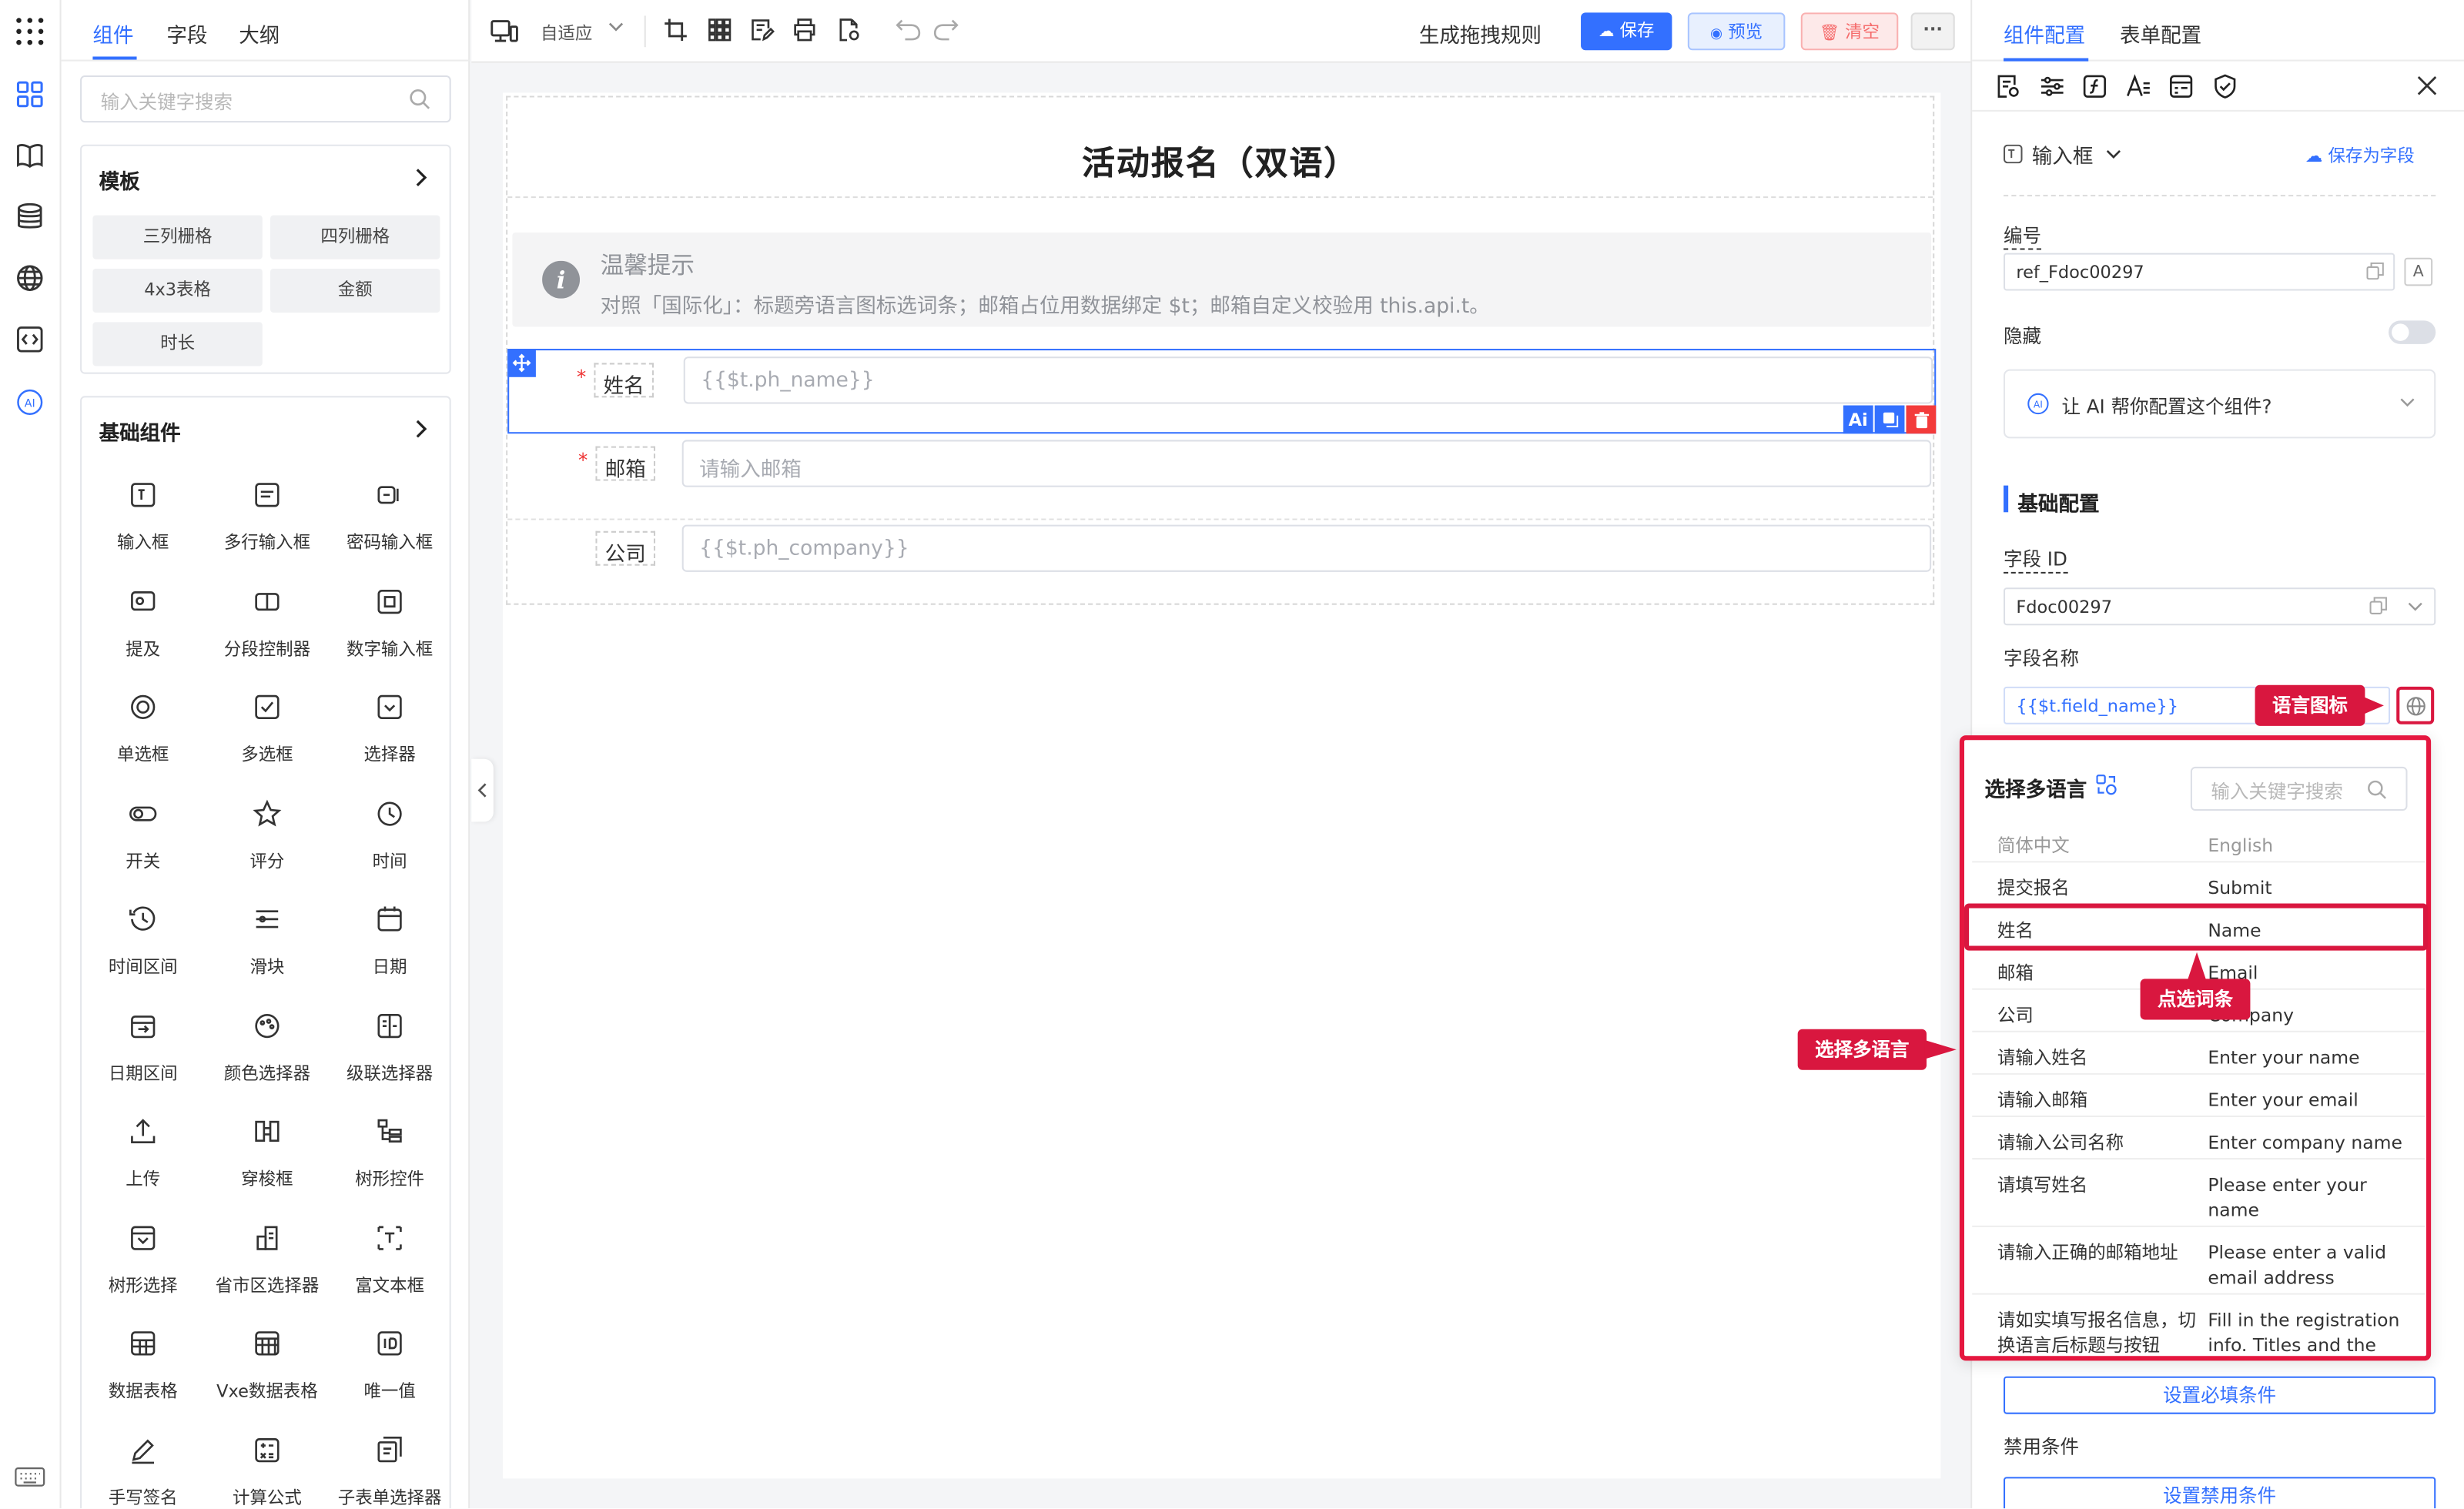 The image size is (2464, 1509). I want to click on tab-components: 组件, so click(112, 33).